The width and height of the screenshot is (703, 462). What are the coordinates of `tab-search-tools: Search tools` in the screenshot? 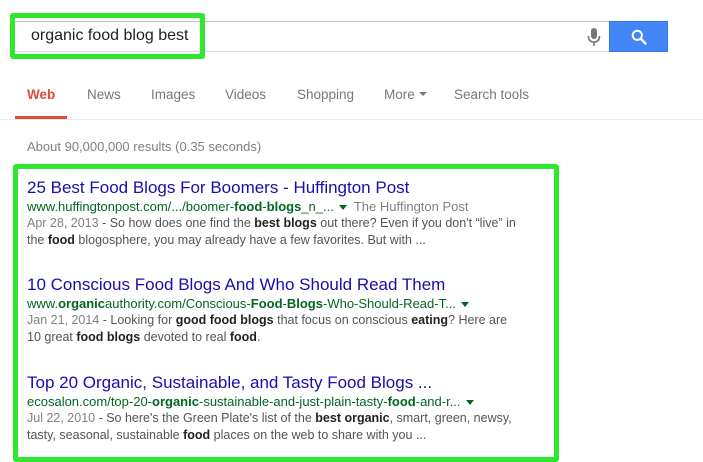 It's located at (491, 94).